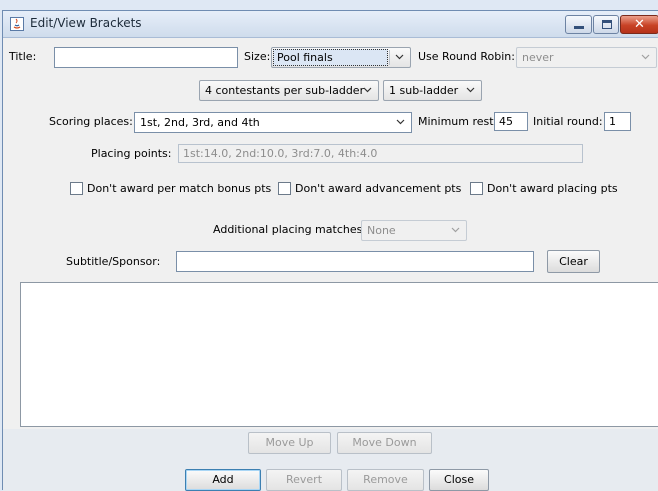  I want to click on additional-placing-dropdown: None, so click(414, 230).